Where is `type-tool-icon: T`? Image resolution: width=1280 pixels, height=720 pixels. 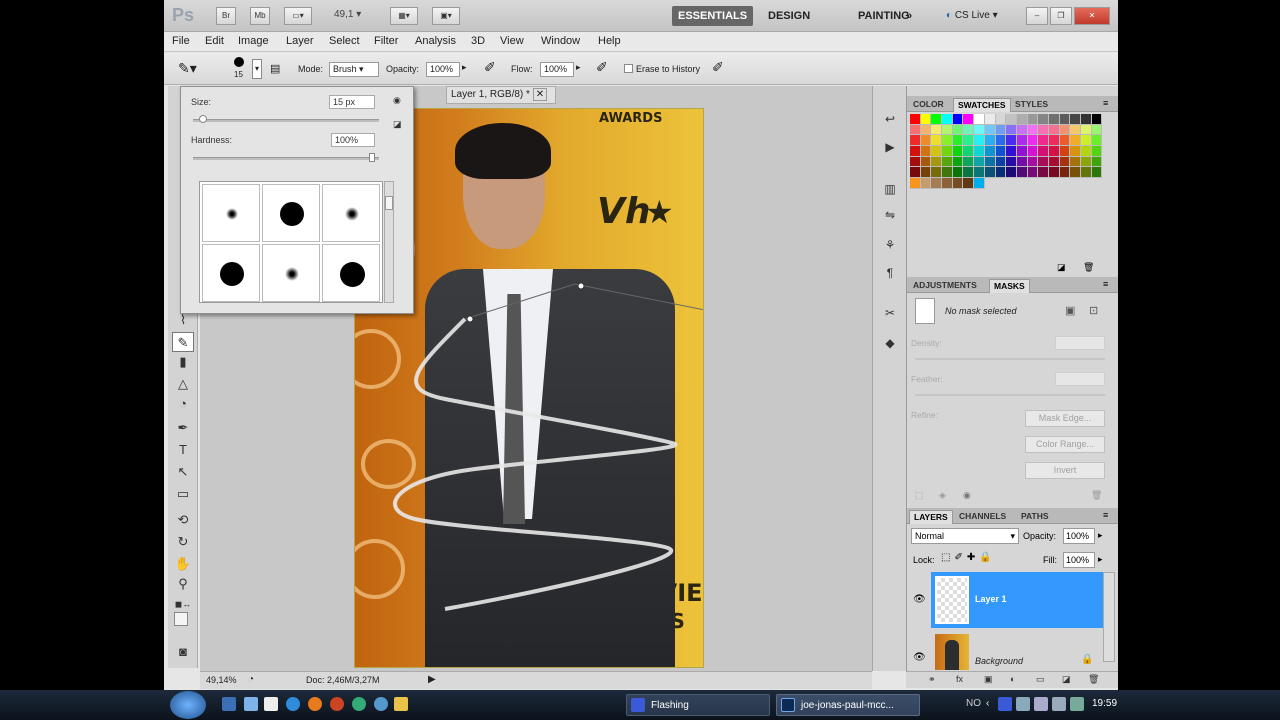
type-tool-icon: T is located at coordinates (183, 450).